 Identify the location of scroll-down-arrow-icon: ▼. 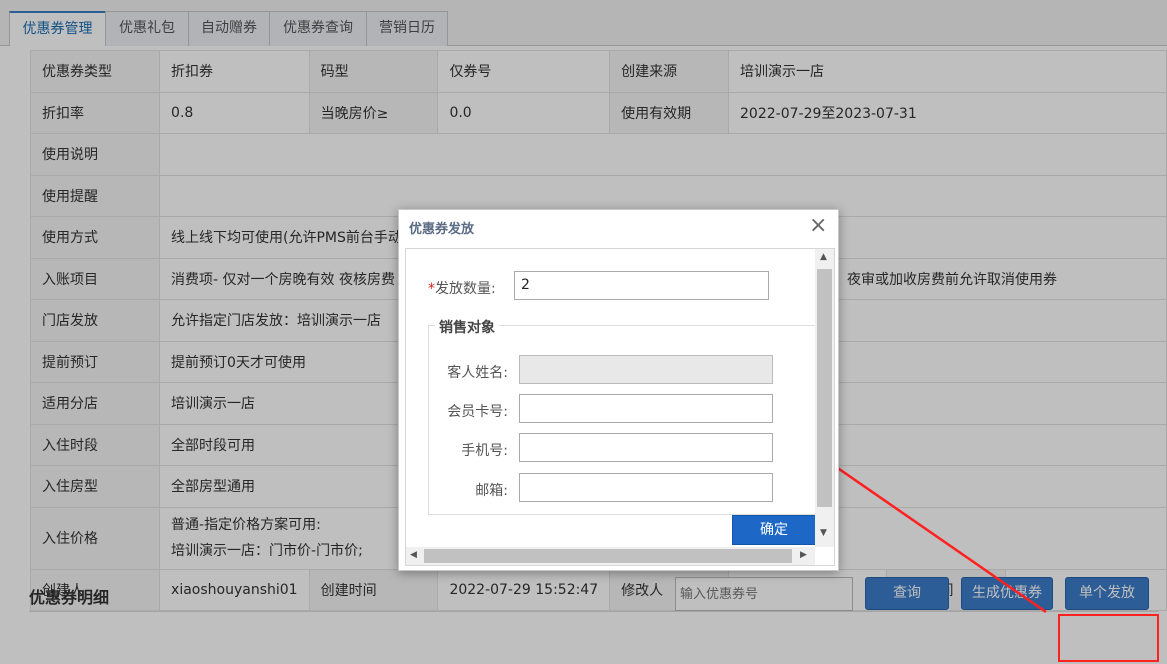
(823, 533).